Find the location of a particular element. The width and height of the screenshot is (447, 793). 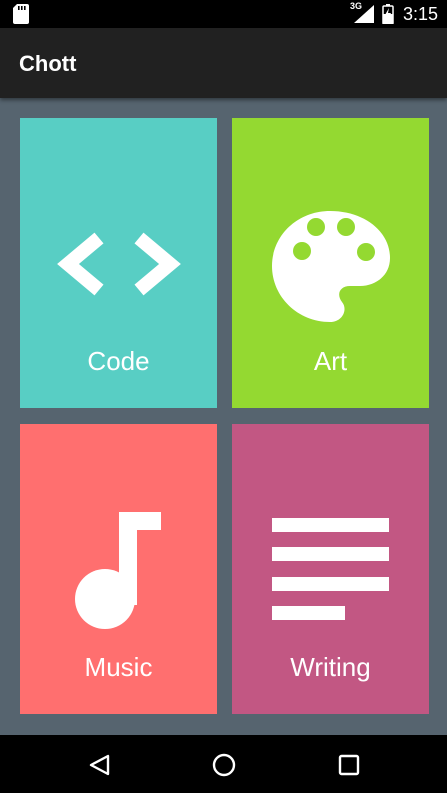

navigation-bar is located at coordinates (223, 764).